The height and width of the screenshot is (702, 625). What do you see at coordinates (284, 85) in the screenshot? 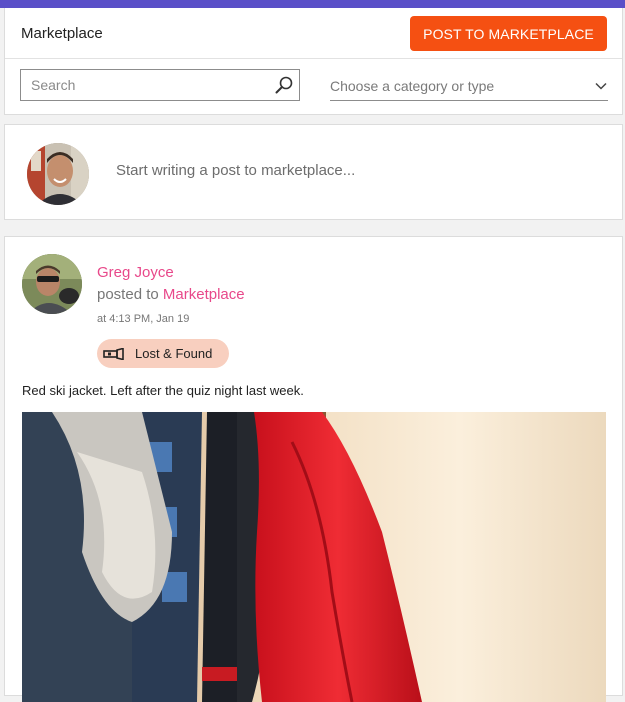
I see `search-icon` at bounding box center [284, 85].